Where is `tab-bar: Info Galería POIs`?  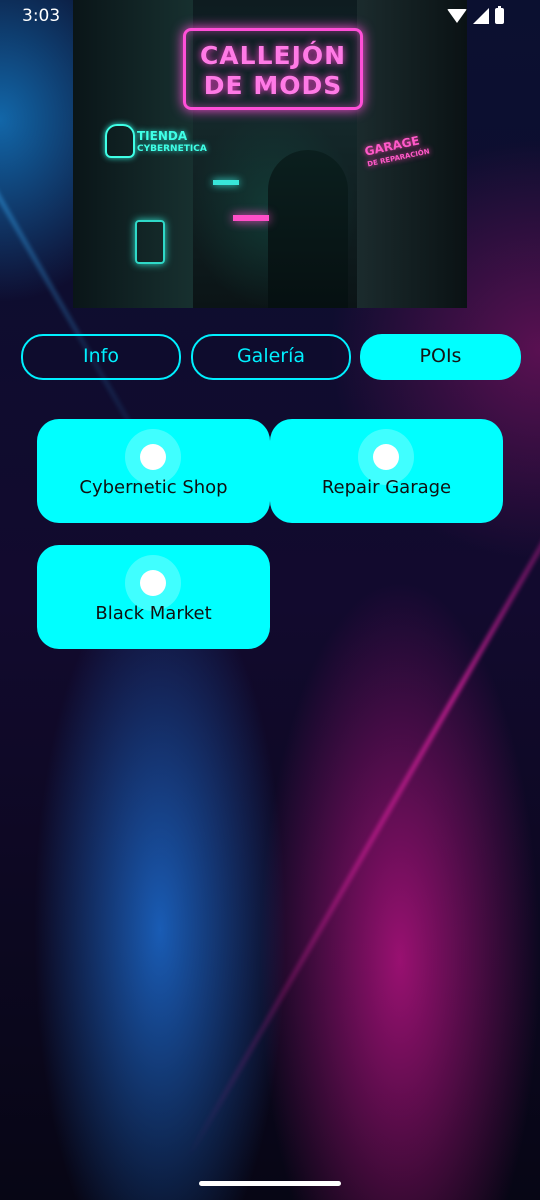
tab-bar: Info Galería POIs is located at coordinates (271, 357).